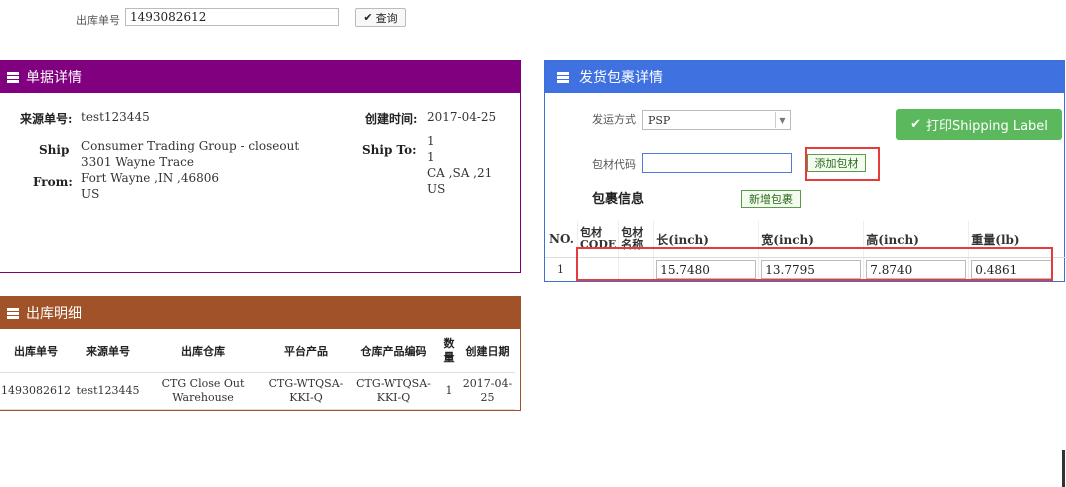  What do you see at coordinates (389, 150) in the screenshot?
I see `ship-to-label: Ship To:` at bounding box center [389, 150].